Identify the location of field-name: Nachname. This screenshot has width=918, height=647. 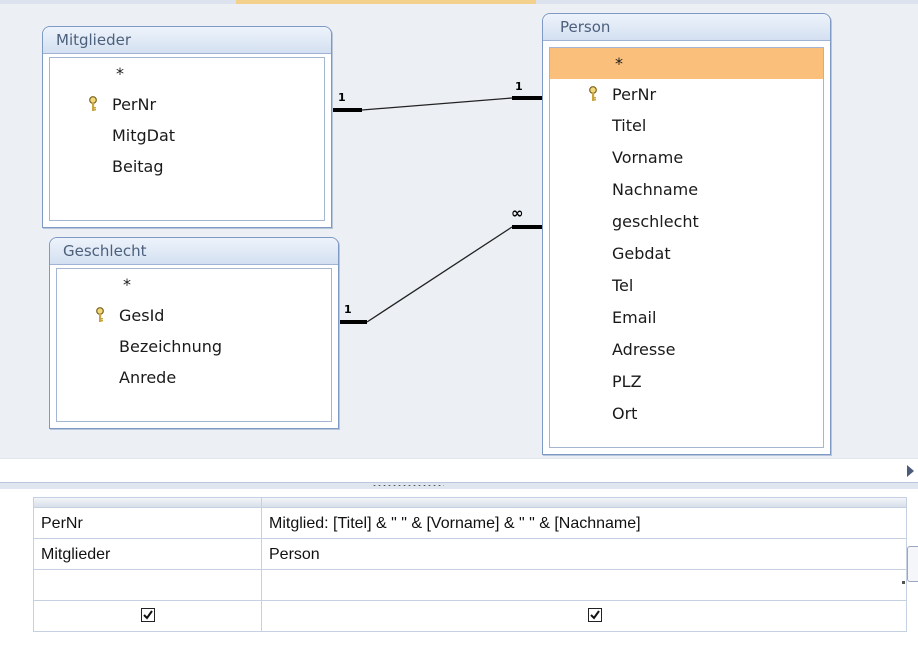
(655, 189).